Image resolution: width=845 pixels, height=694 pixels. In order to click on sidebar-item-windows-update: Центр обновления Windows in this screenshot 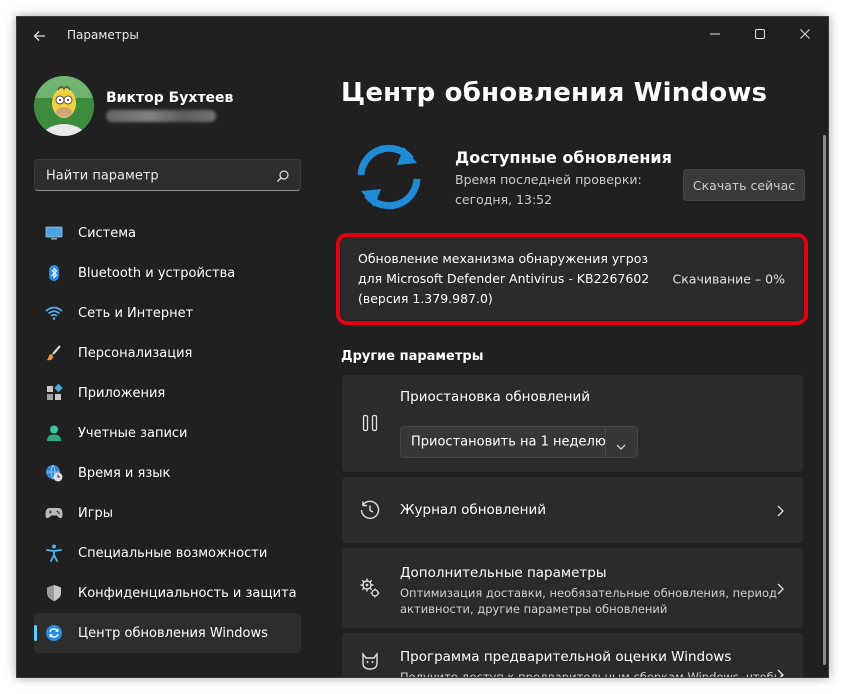, I will do `click(167, 633)`.